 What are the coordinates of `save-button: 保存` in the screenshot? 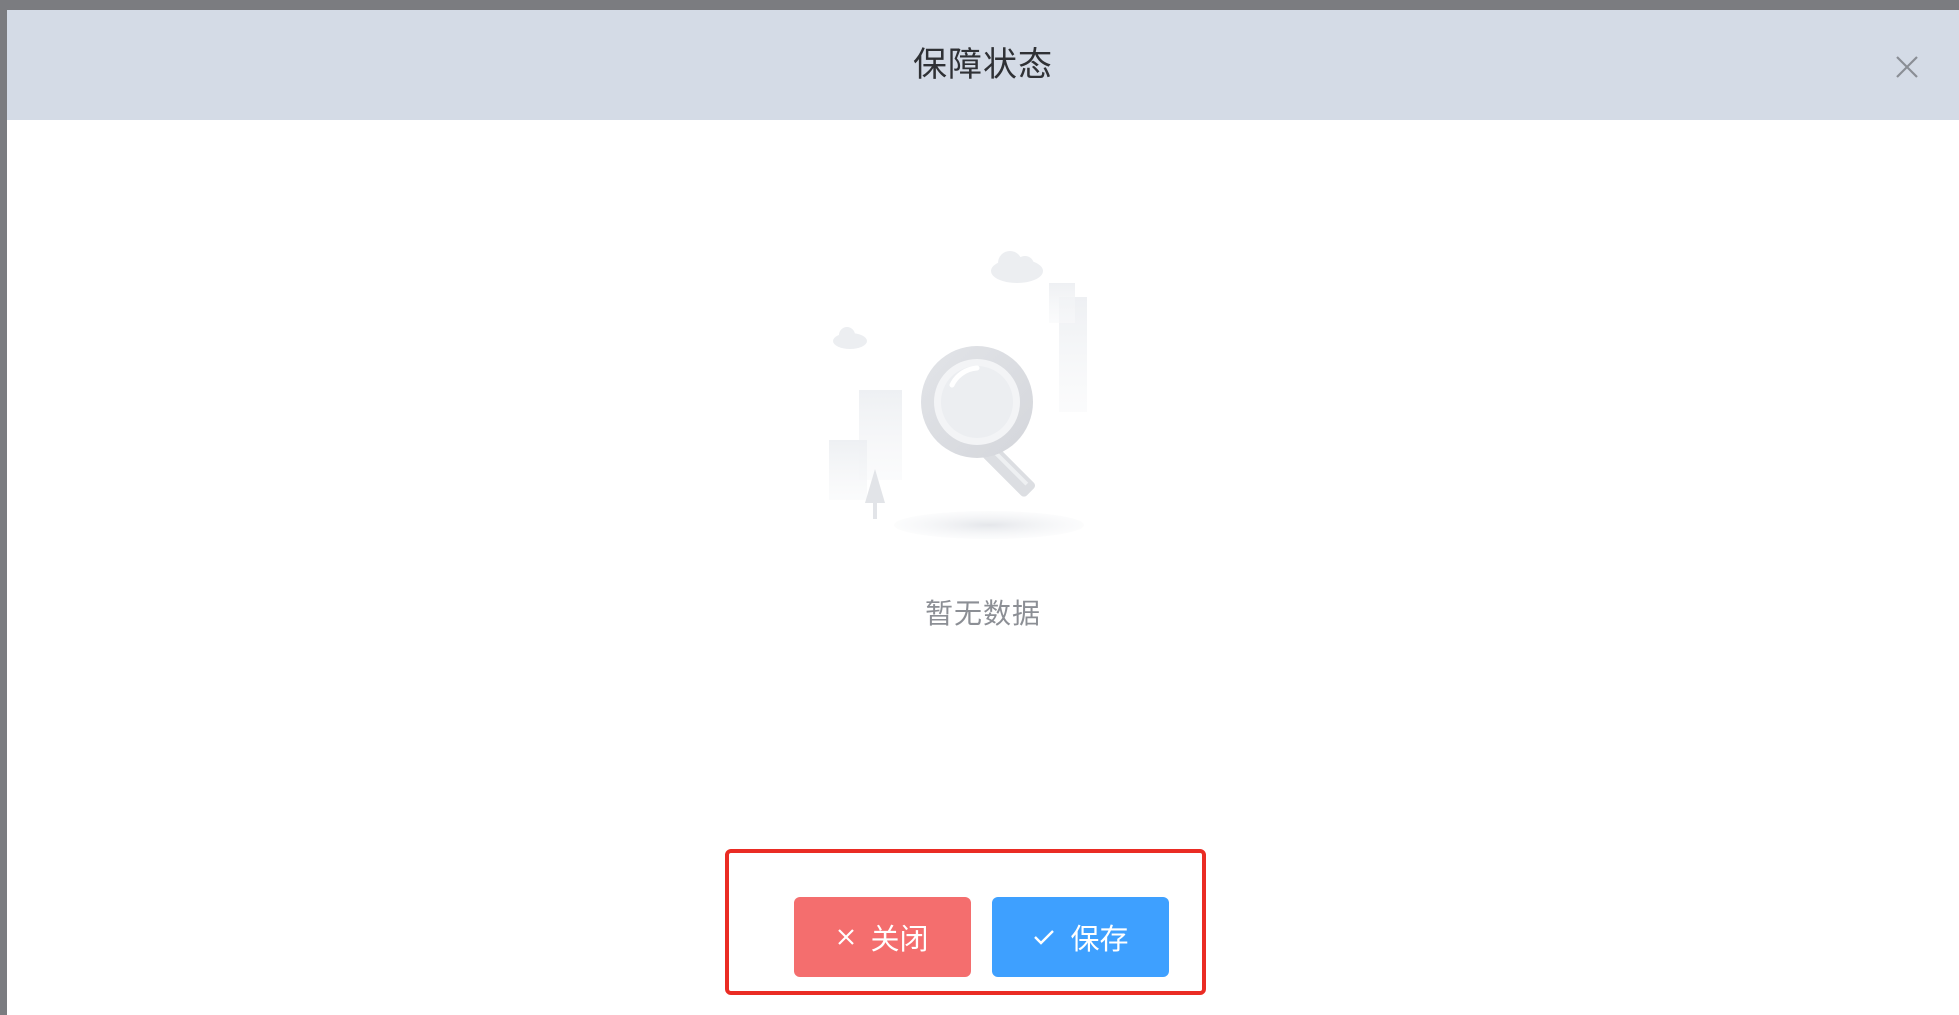 It's located at (1080, 937).